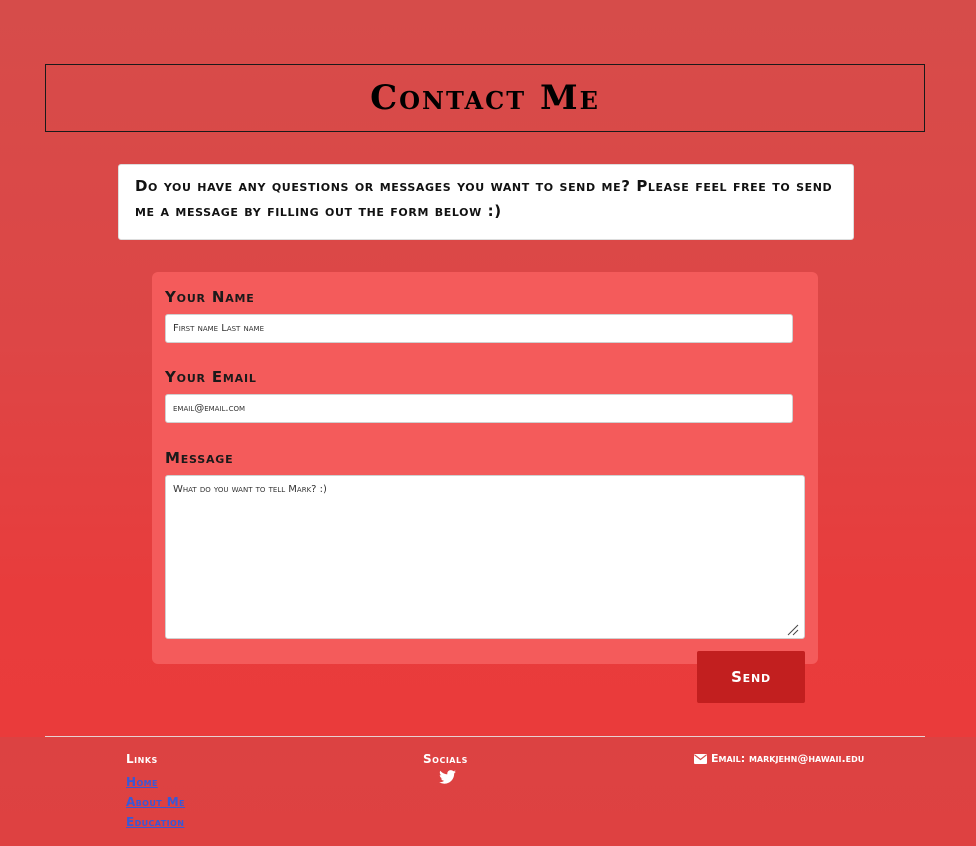 This screenshot has height=846, width=976. I want to click on links-title: Links, so click(142, 759).